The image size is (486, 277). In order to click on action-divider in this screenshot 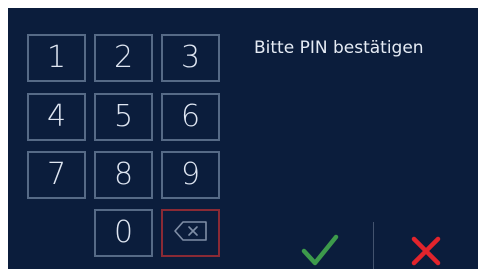, I will do `click(373, 245)`.